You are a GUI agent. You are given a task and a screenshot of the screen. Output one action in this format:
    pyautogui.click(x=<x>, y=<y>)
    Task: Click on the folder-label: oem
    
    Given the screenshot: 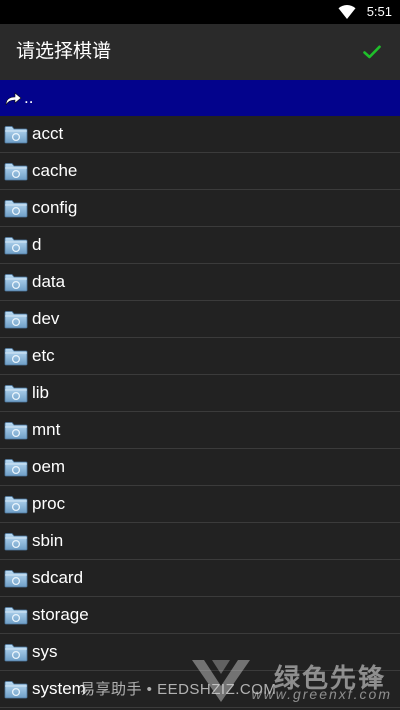 What is the action you would take?
    pyautogui.click(x=49, y=466)
    